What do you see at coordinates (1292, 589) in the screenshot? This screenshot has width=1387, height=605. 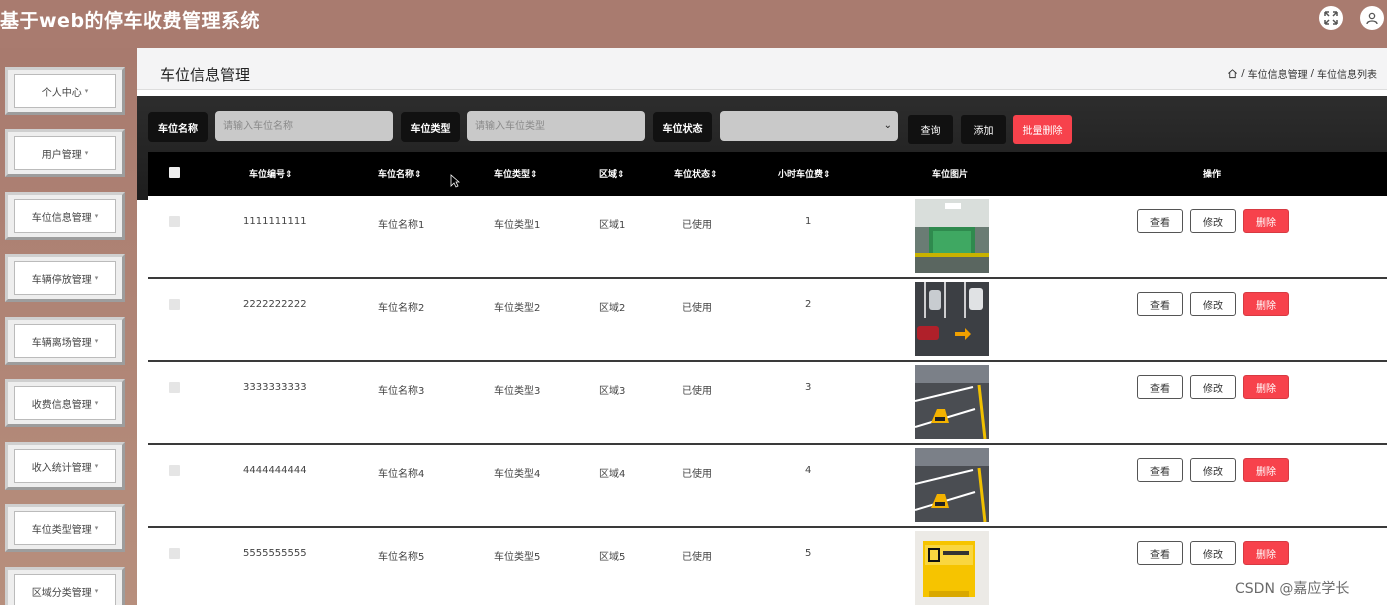 I see `watermark: CSDN @嘉应学长` at bounding box center [1292, 589].